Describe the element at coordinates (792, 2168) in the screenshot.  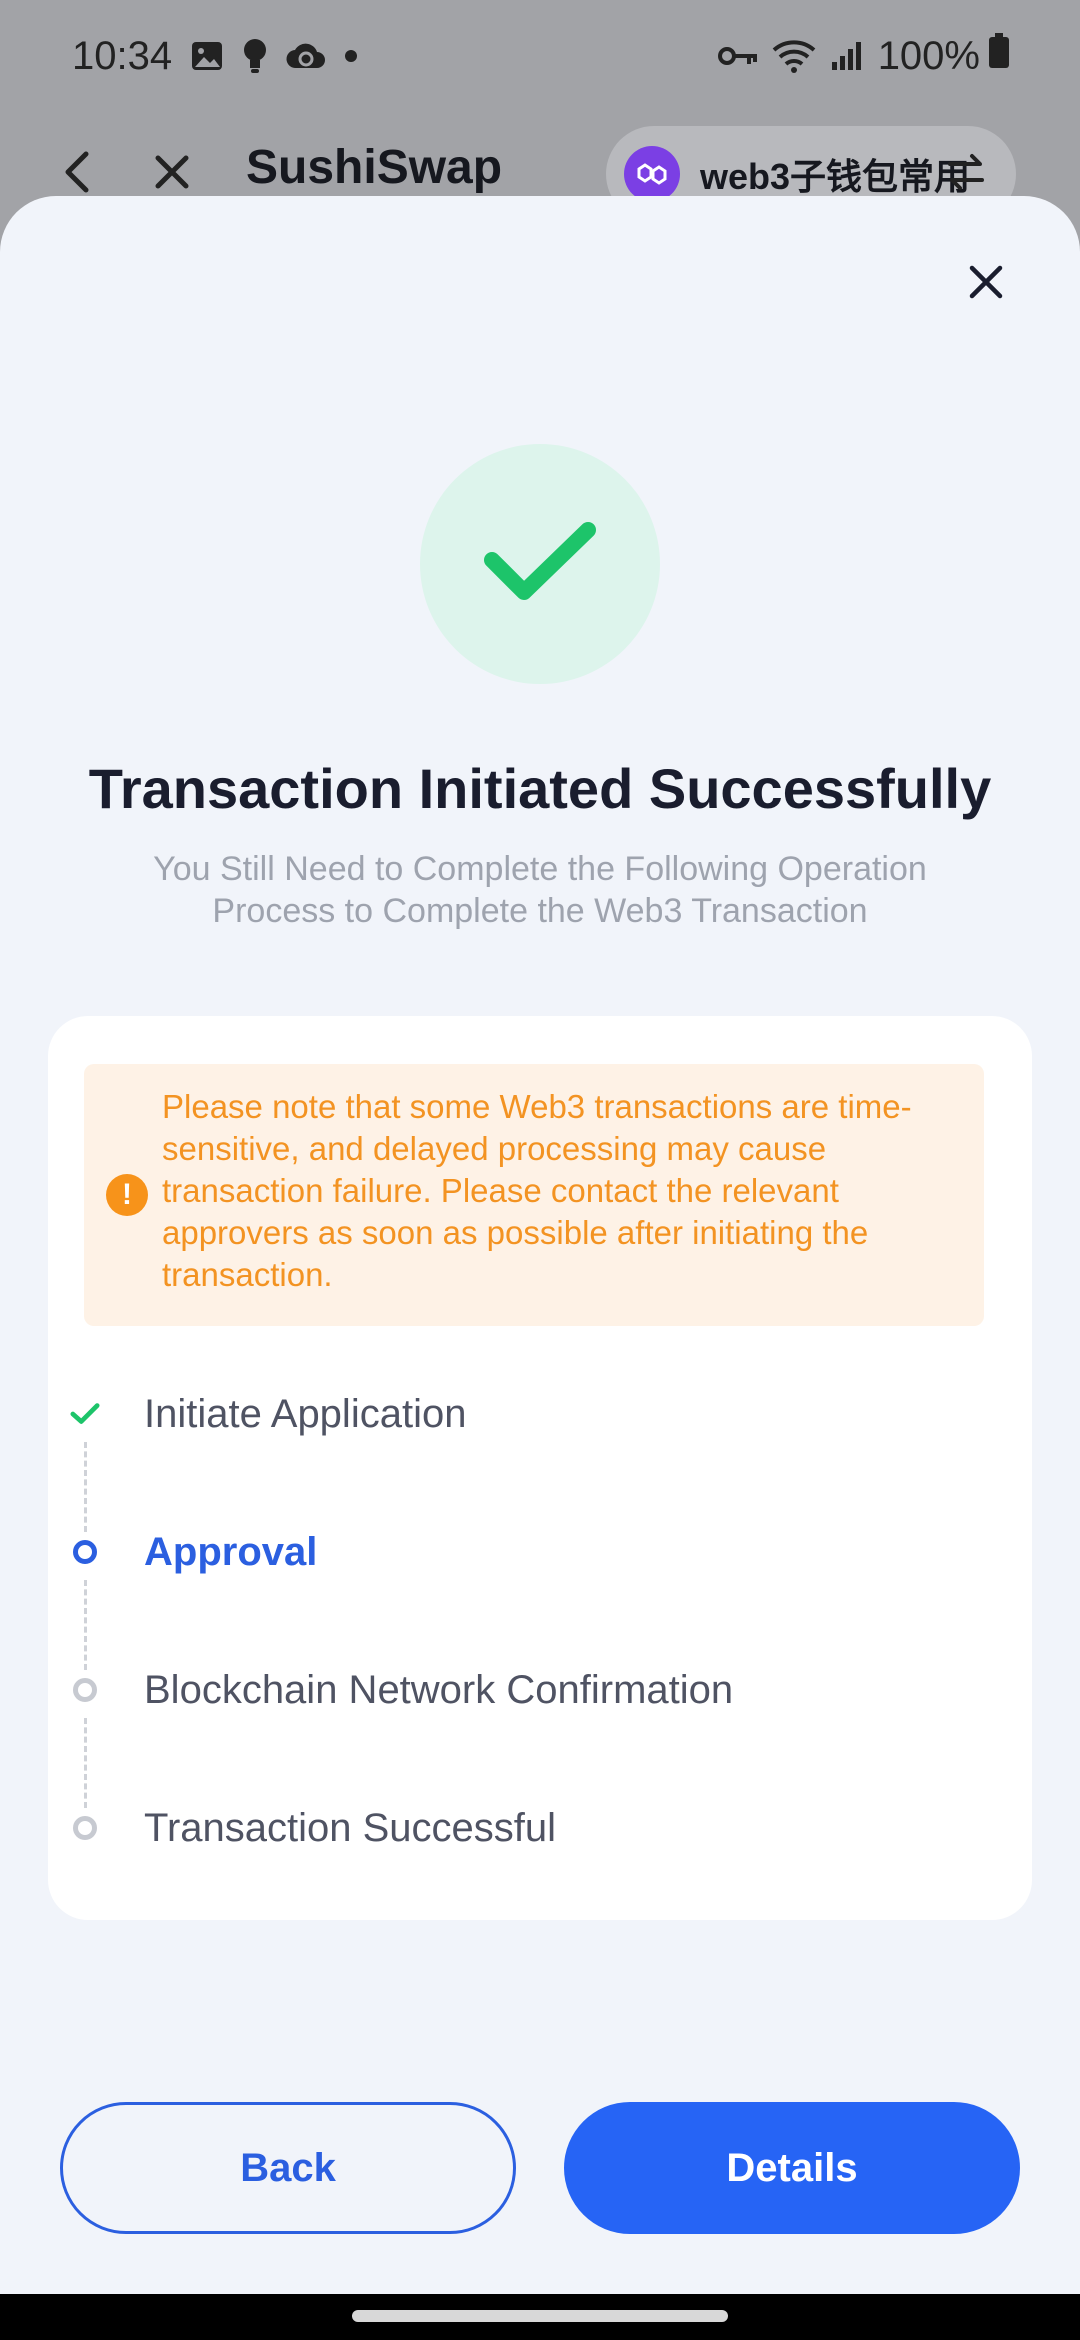
I see `details-button: Details` at that location.